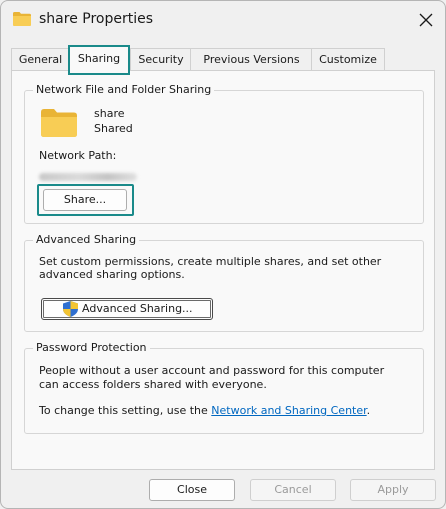  What do you see at coordinates (123, 410) in the screenshot?
I see `password-change-prefix: To change this setting, use the` at bounding box center [123, 410].